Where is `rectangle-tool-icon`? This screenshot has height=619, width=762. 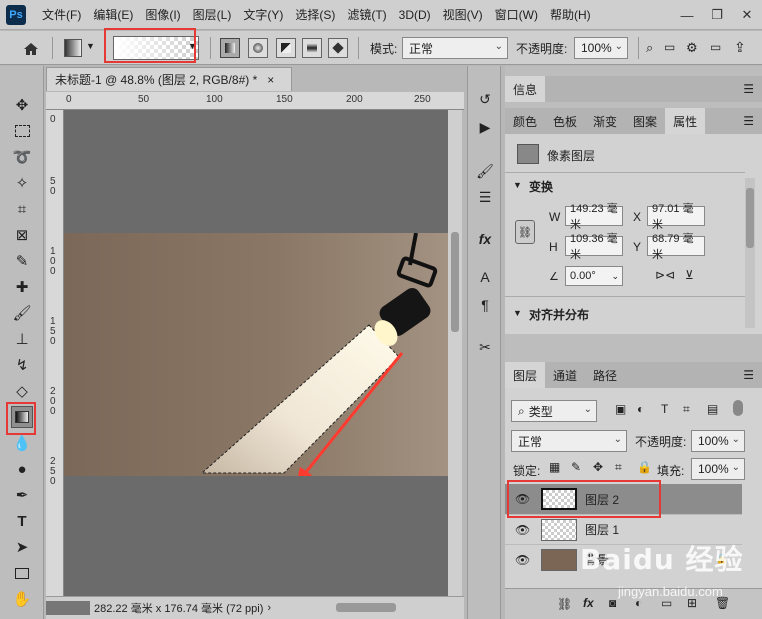 rectangle-tool-icon is located at coordinates (22, 573).